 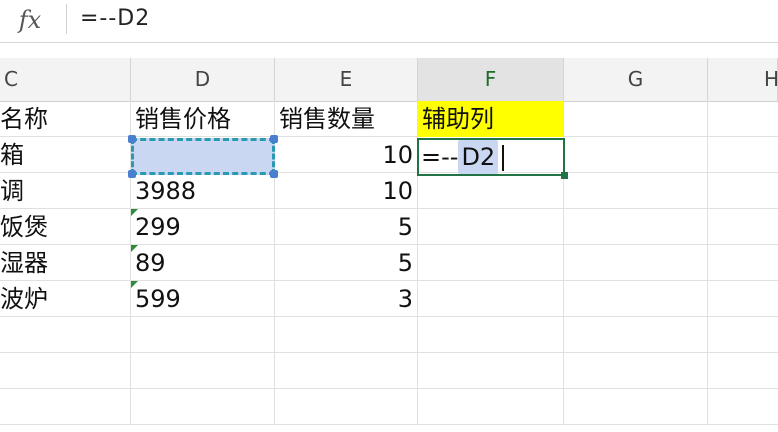 I want to click on fill-handle-icon, so click(x=564, y=175).